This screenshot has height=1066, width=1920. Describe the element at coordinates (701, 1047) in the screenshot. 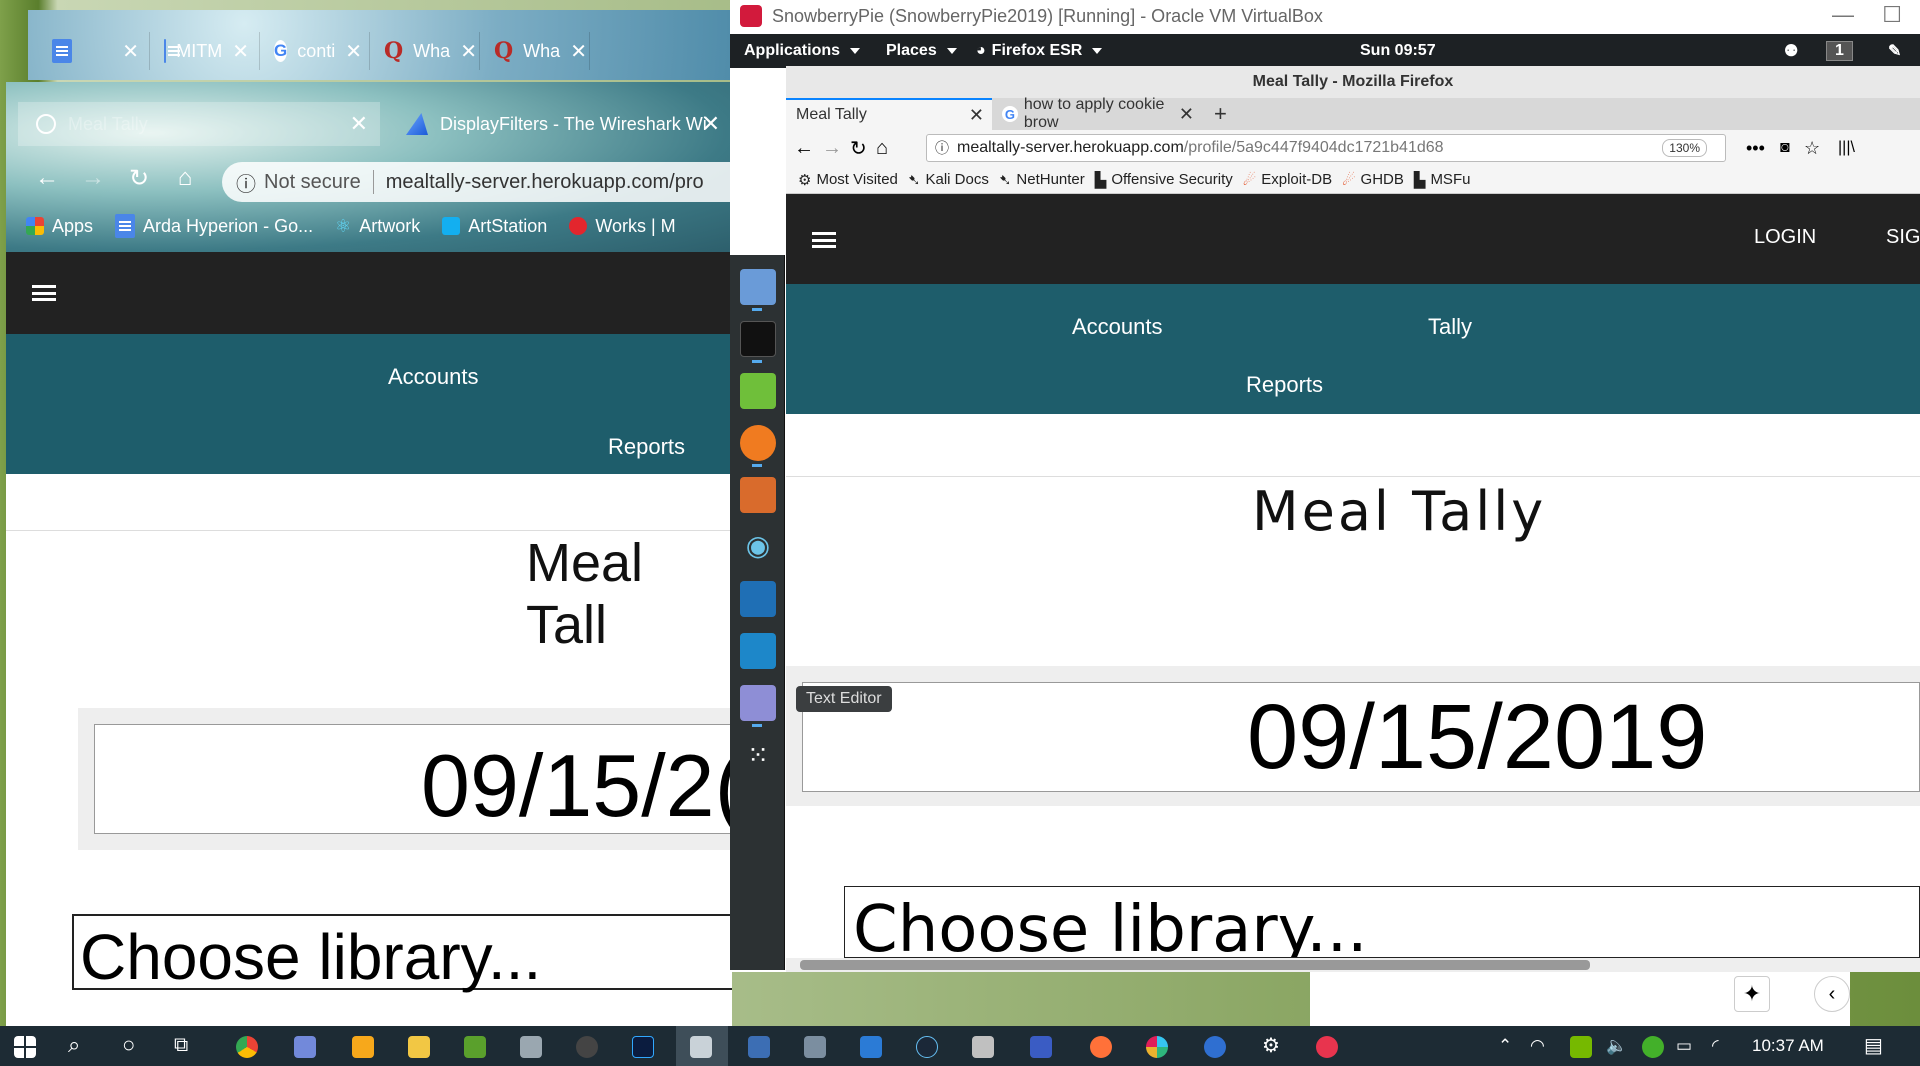

I see `photos-app-icon` at that location.